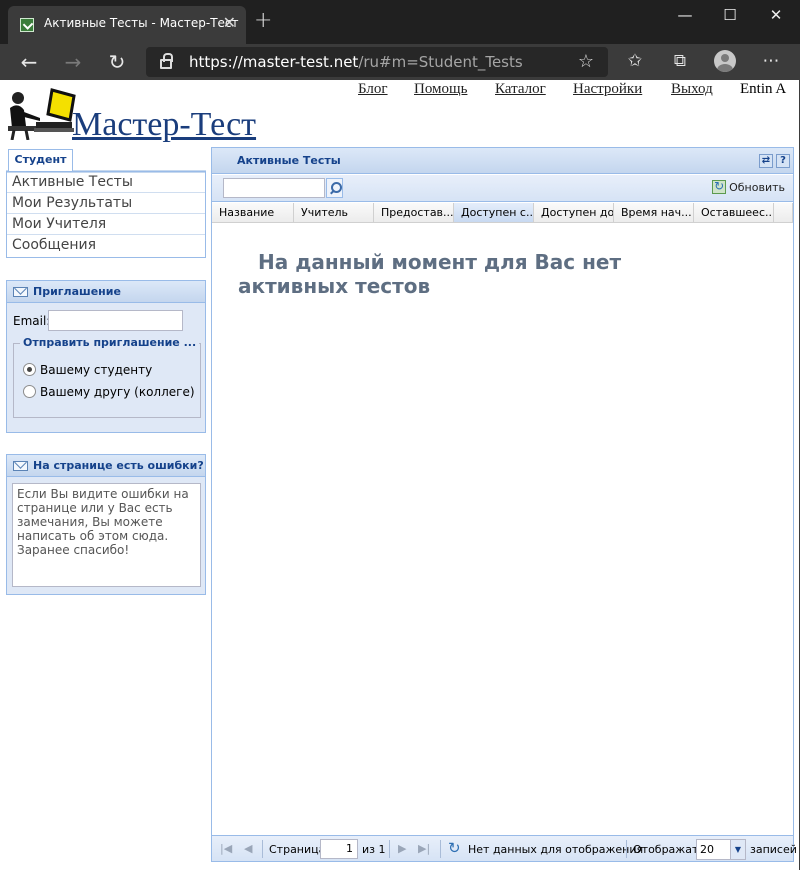  Describe the element at coordinates (117, 62) in the screenshot. I see `reload-icon: ↻` at that location.